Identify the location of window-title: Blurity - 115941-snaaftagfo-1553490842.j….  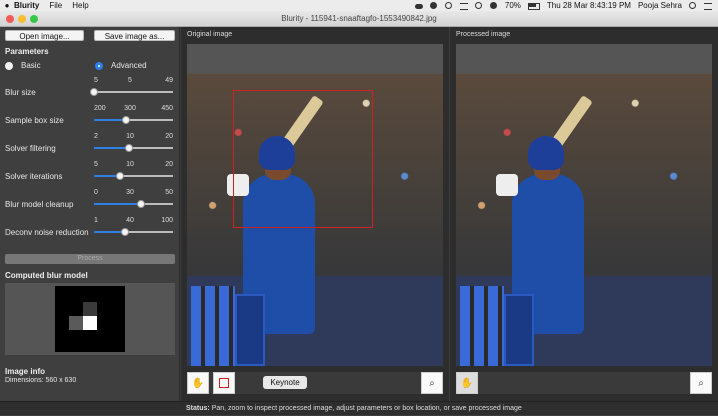
(359, 18).